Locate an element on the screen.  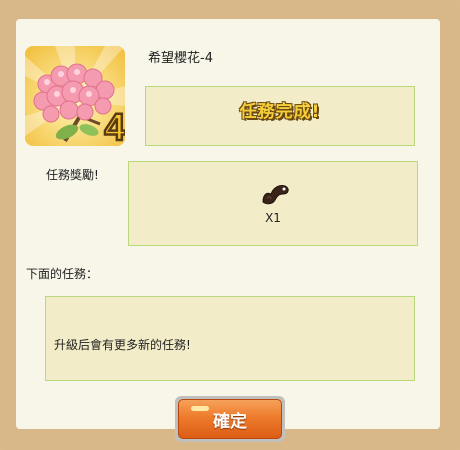
button-shine-decoration is located at coordinates (200, 408).